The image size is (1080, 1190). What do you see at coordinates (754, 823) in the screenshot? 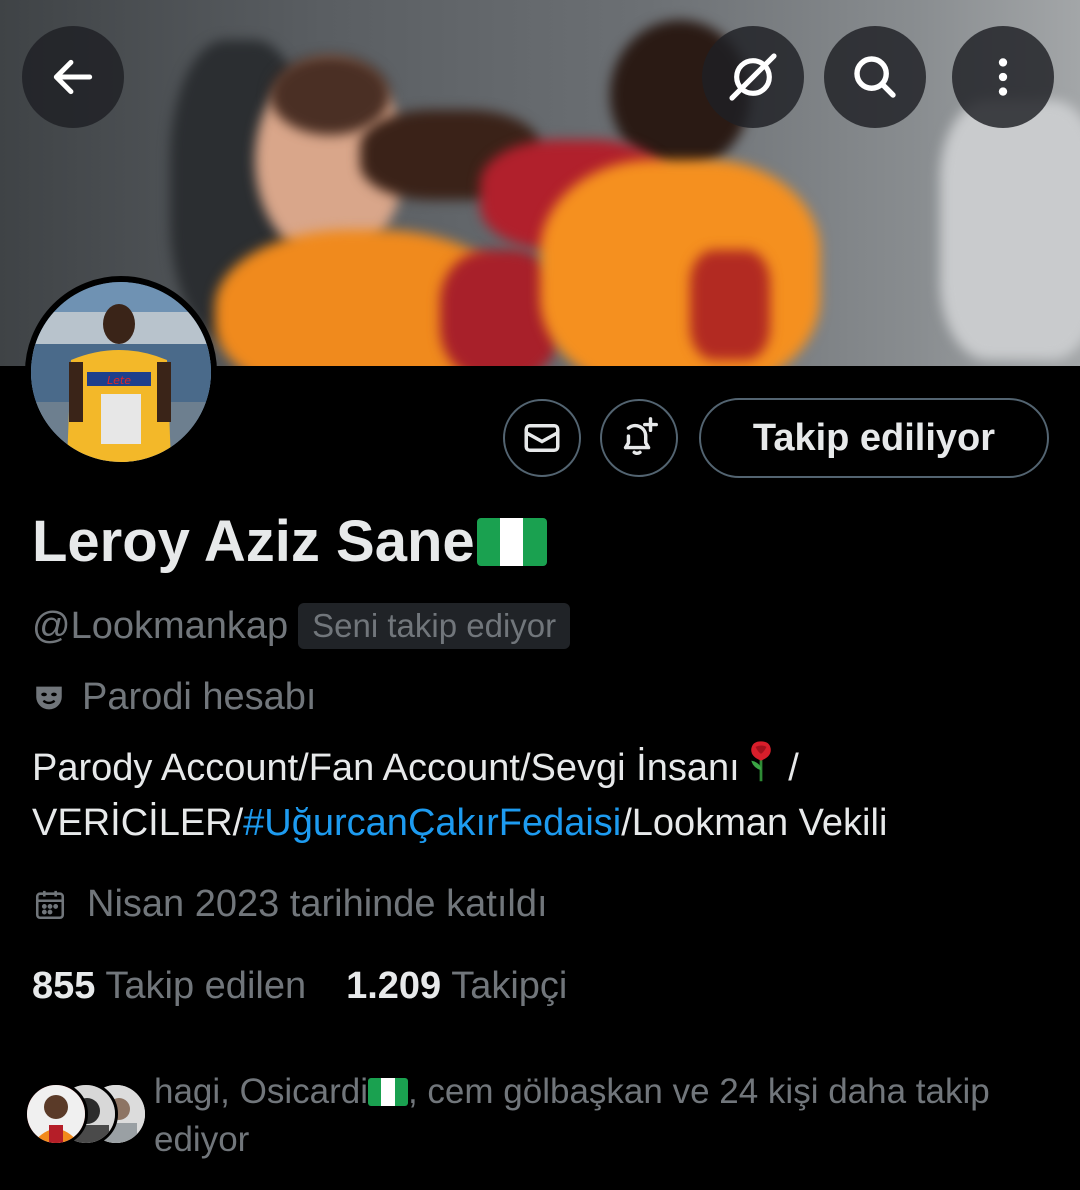
I see `bio-text: /Lookman Vekili` at bounding box center [754, 823].